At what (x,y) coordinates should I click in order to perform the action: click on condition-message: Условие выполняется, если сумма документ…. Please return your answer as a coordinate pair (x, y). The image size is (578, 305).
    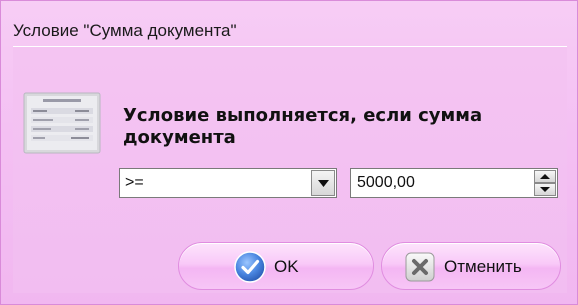
    Looking at the image, I should click on (303, 126).